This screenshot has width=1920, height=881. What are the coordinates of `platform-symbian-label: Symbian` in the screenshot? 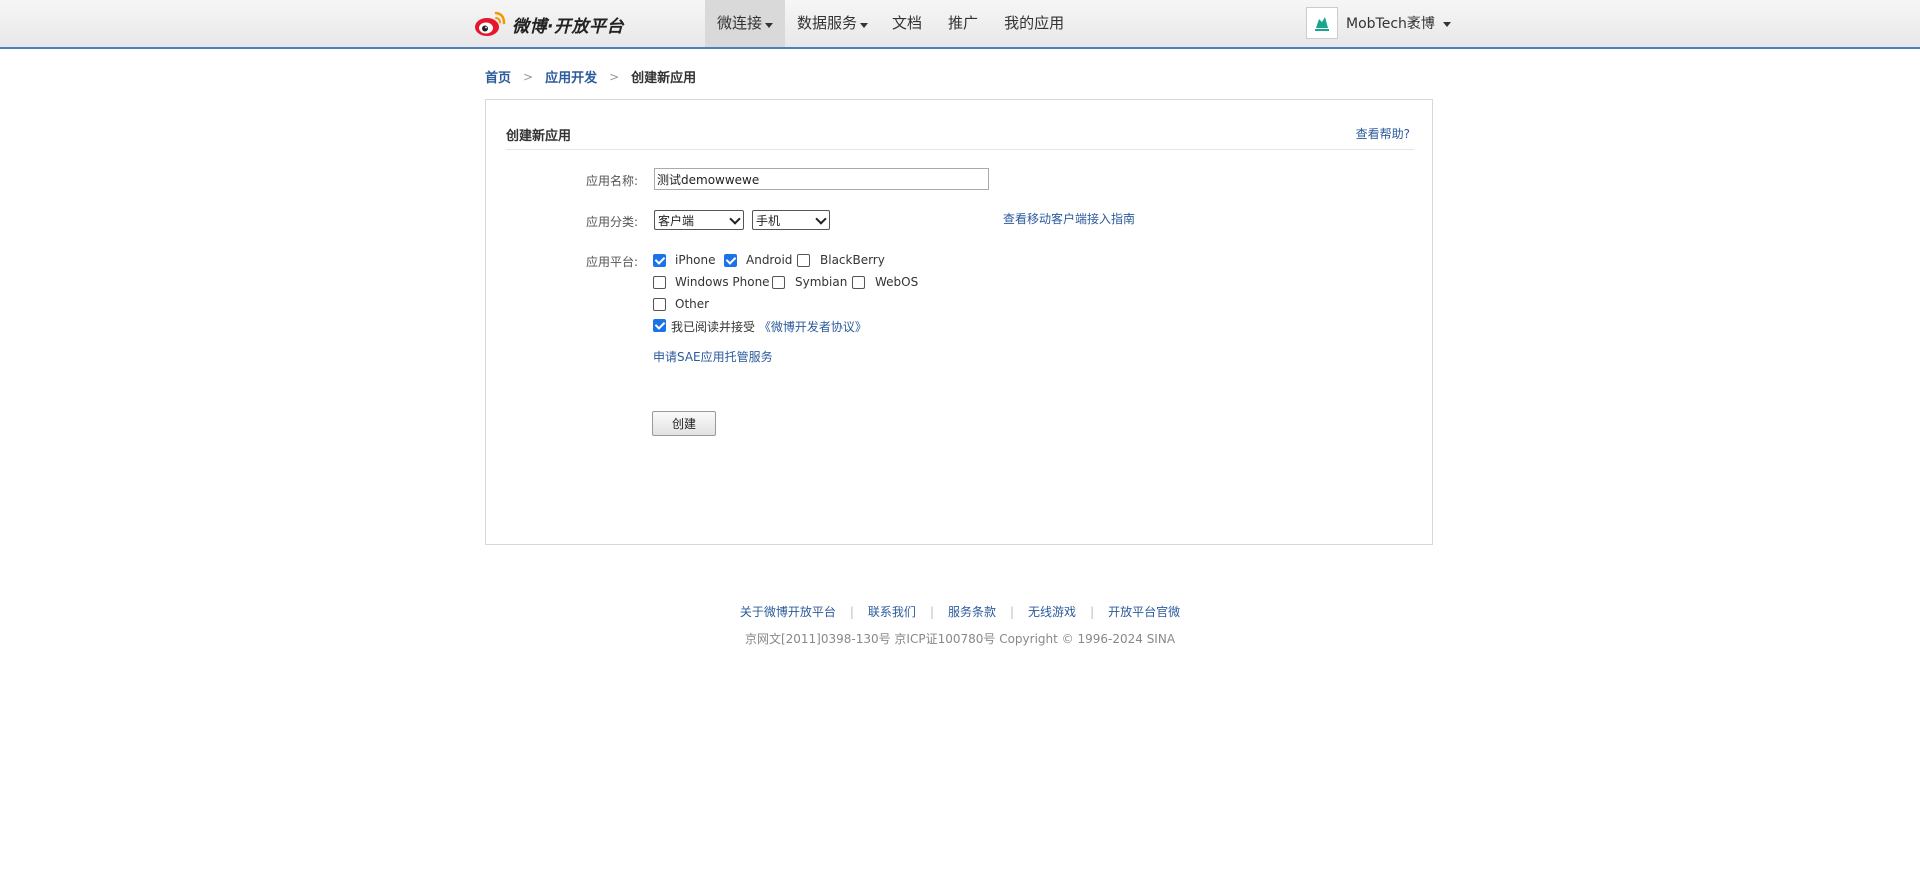 It's located at (821, 282).